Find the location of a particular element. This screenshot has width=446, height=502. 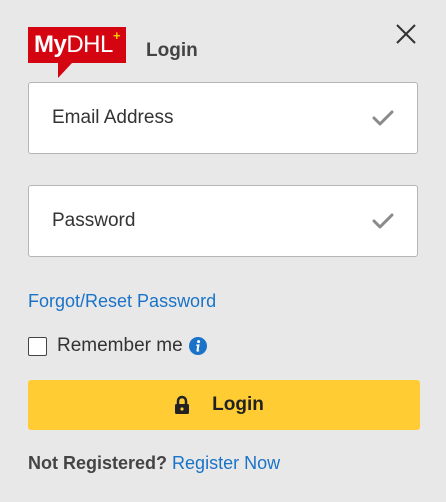

email-field is located at coordinates (223, 118).